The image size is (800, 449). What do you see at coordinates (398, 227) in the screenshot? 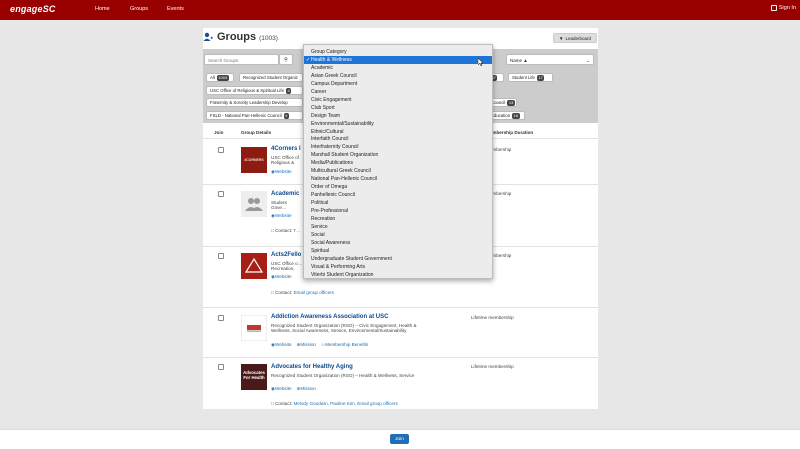
I see `dropdown-option: Service` at bounding box center [398, 227].